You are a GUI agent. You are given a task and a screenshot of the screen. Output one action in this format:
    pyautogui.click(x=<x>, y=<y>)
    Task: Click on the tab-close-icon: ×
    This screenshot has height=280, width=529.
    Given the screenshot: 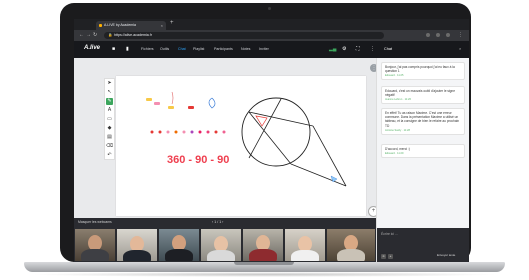 What is the action you would take?
    pyautogui.click(x=162, y=25)
    